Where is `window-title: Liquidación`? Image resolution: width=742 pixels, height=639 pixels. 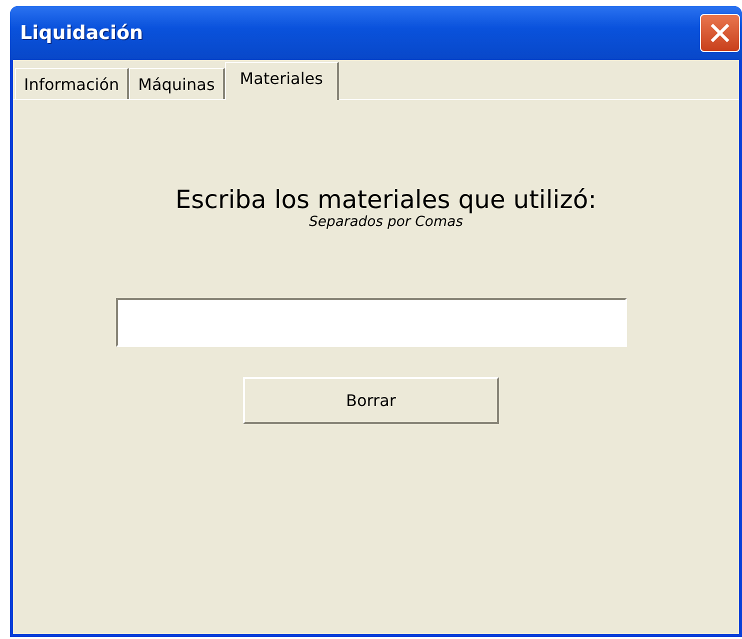 window-title: Liquidación is located at coordinates (81, 33).